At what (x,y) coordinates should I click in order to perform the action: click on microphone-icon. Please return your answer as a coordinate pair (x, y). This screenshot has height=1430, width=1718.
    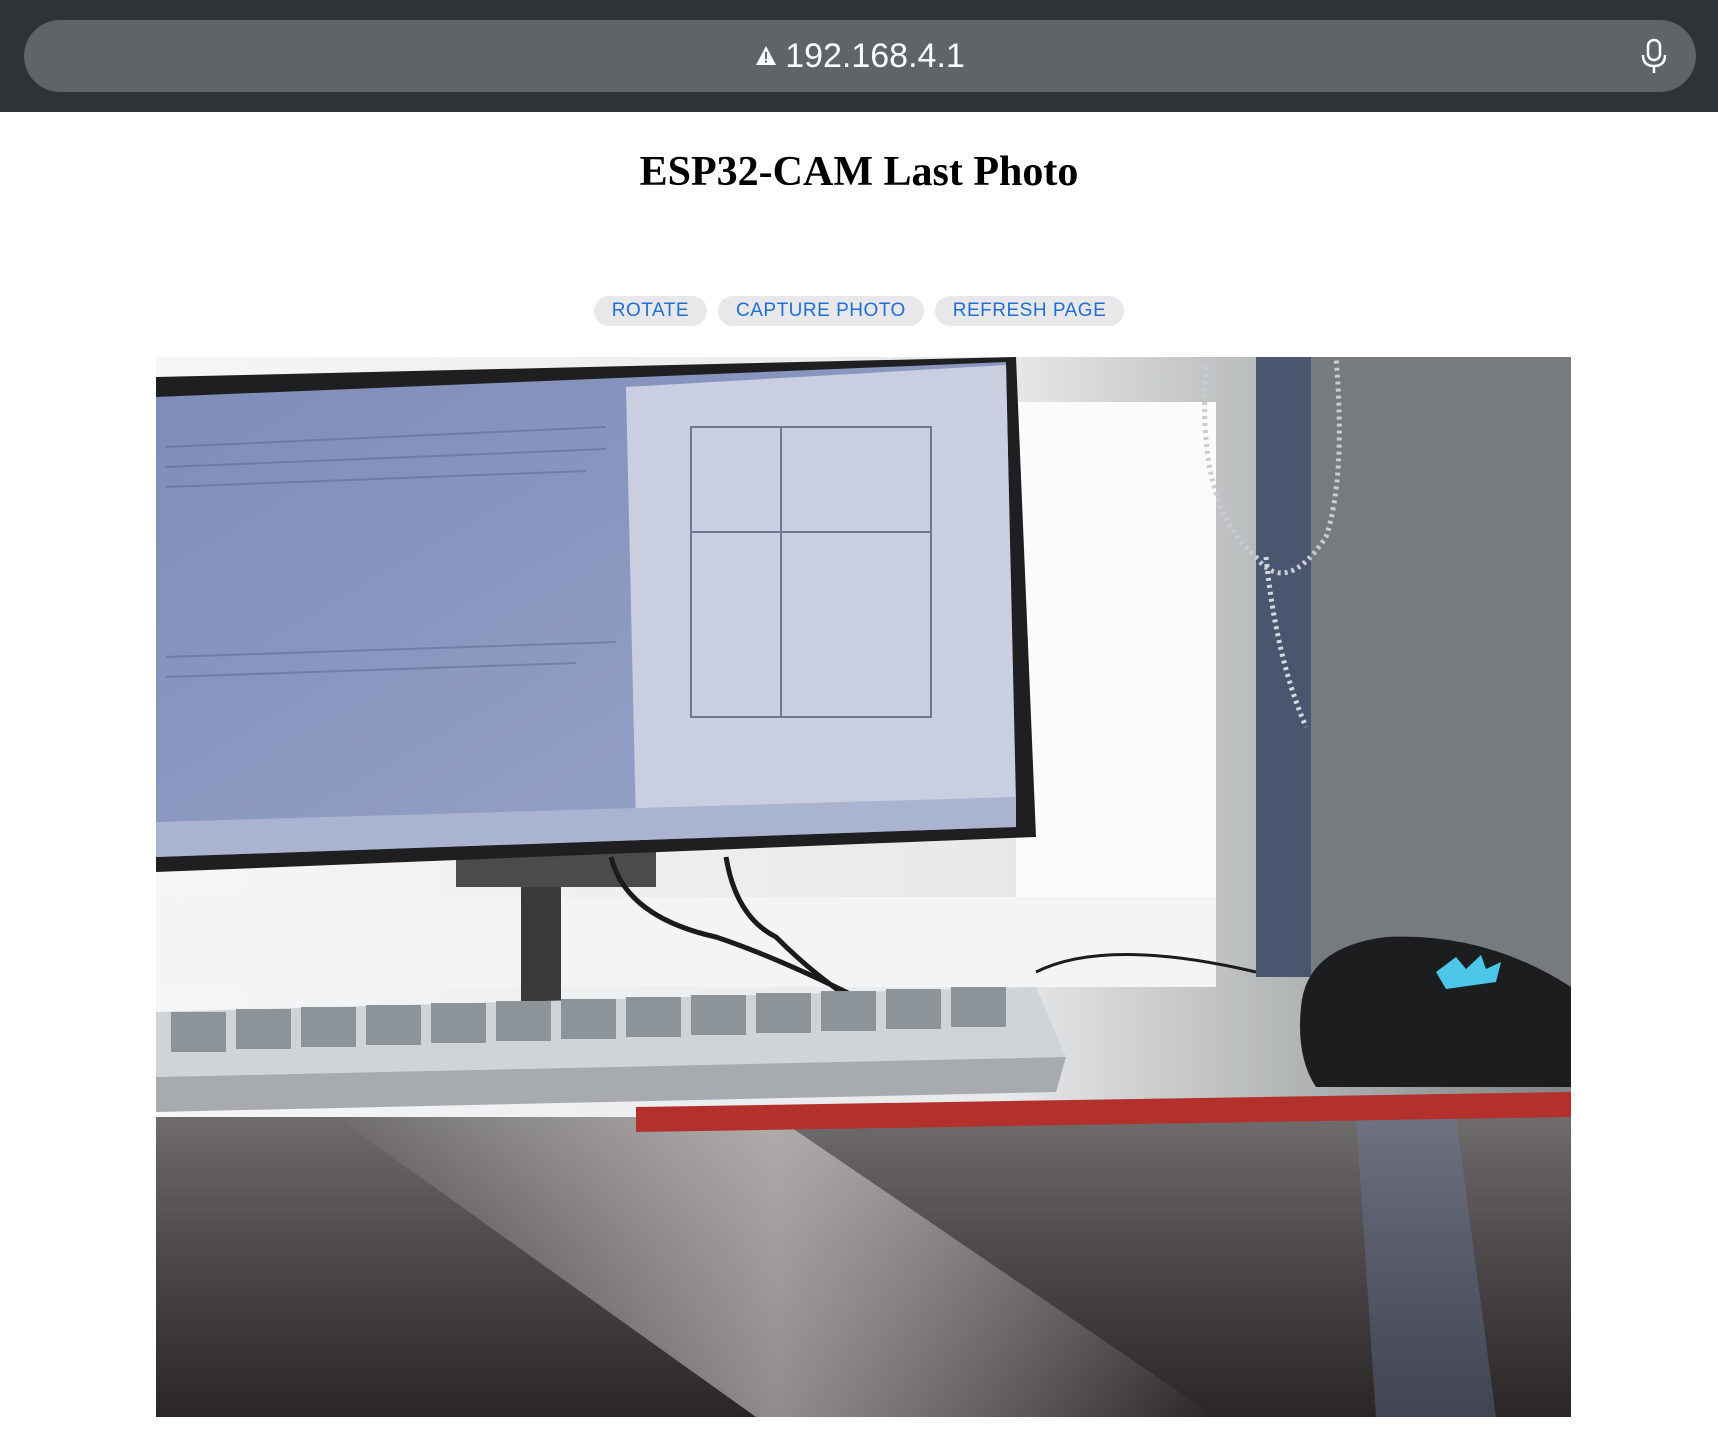
    Looking at the image, I should click on (1654, 56).